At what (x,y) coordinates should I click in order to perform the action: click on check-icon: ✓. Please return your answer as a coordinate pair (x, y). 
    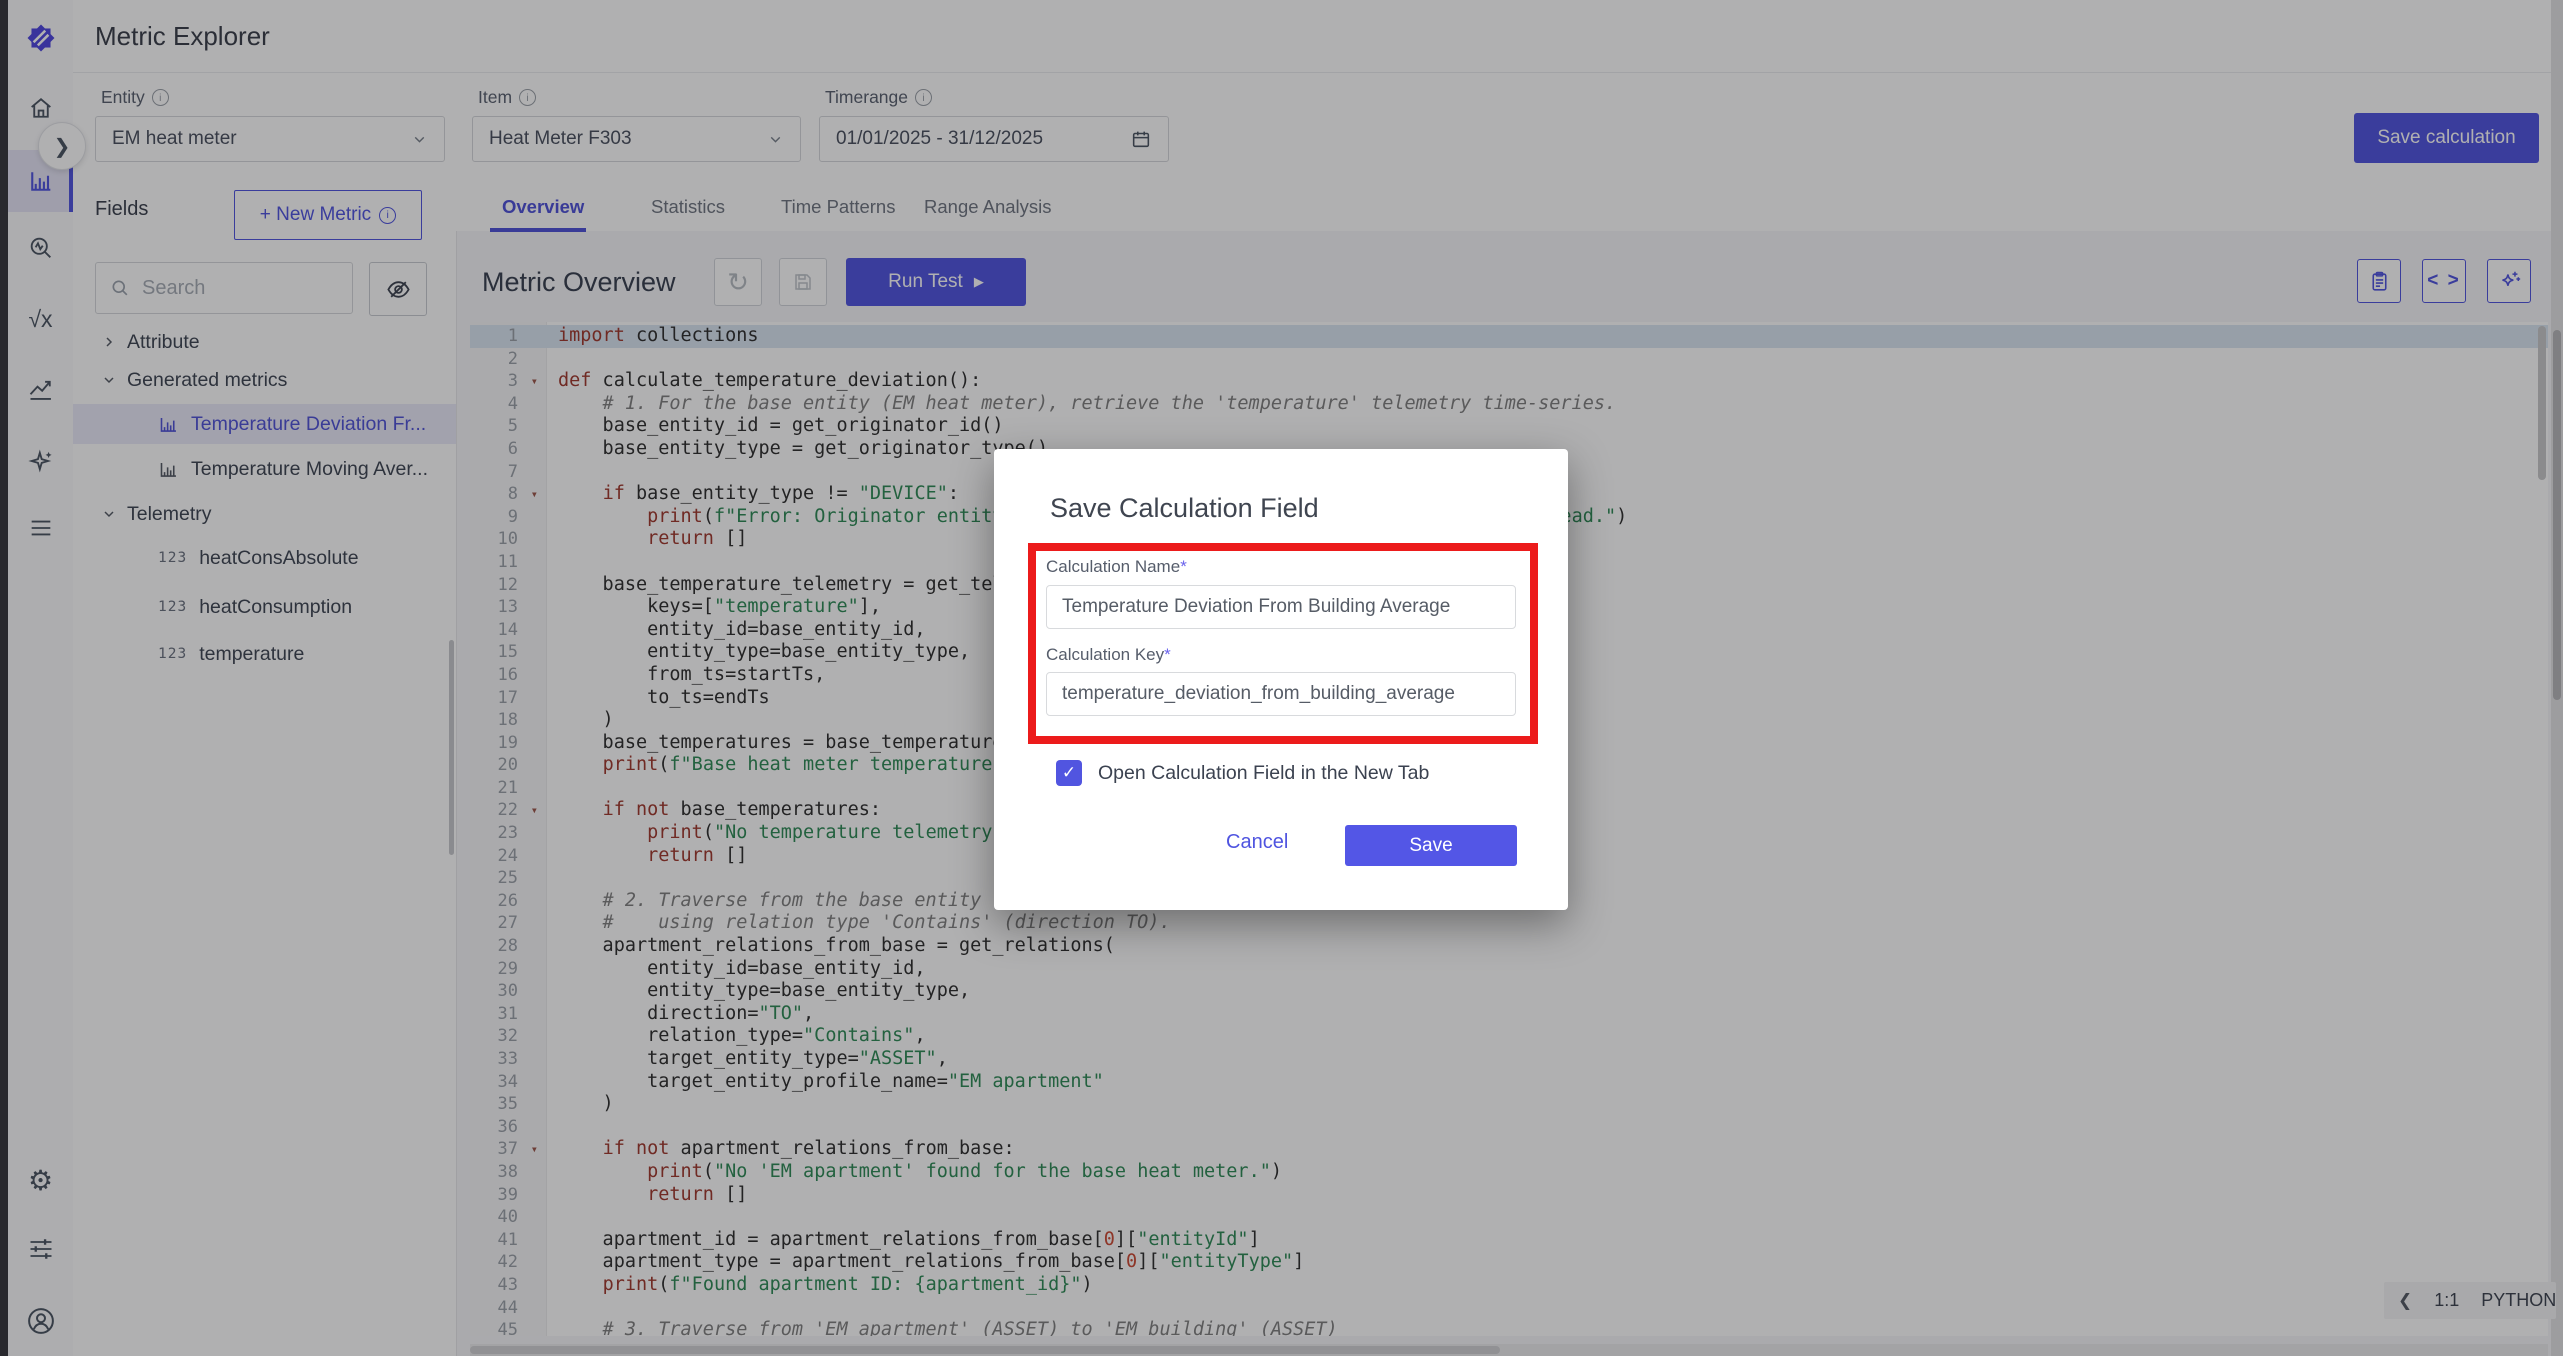
    Looking at the image, I should click on (1069, 772).